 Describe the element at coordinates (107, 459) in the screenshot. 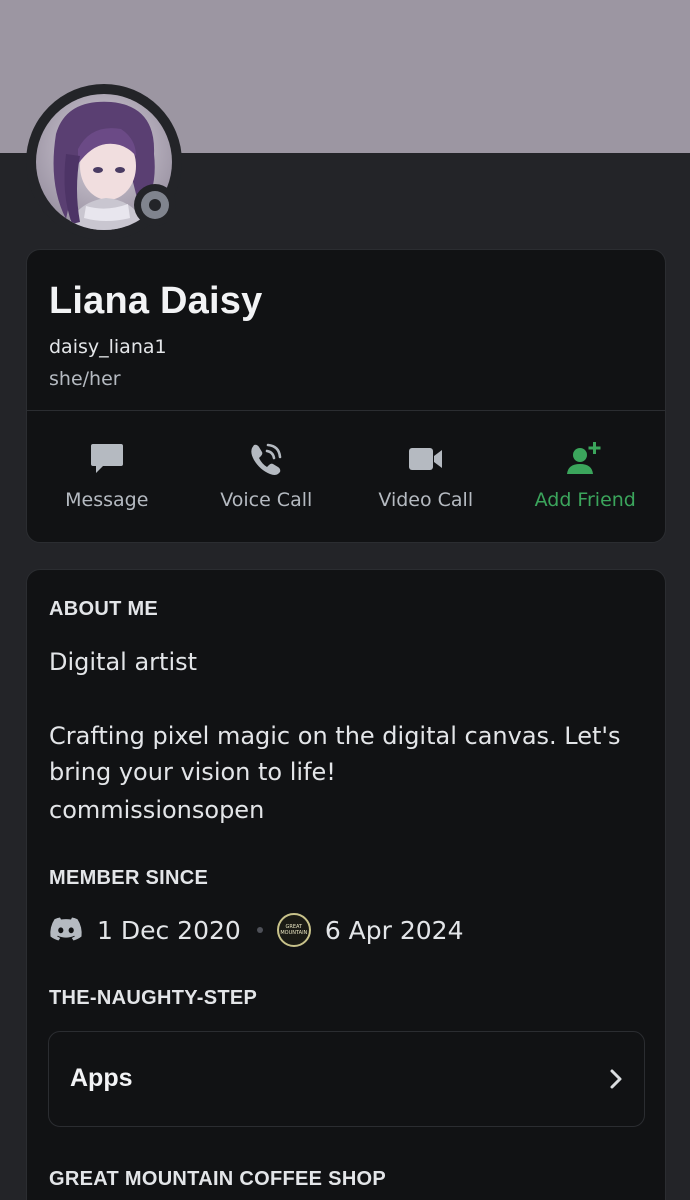

I see `chat-bubble-icon` at that location.